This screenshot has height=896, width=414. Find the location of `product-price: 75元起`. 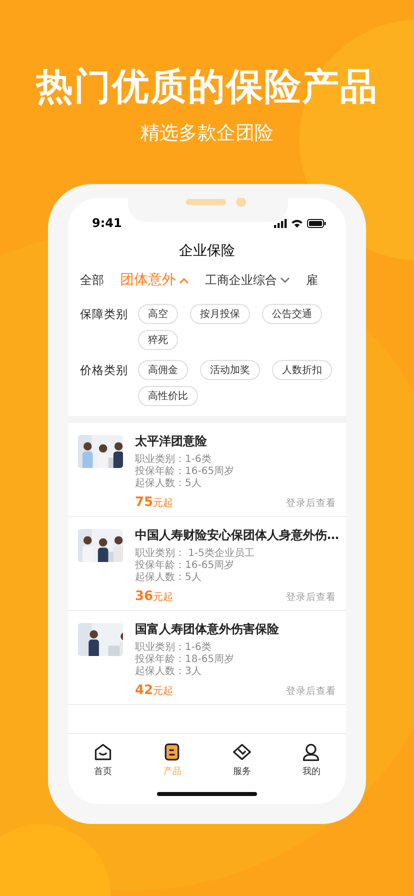

product-price: 75元起 is located at coordinates (154, 502).